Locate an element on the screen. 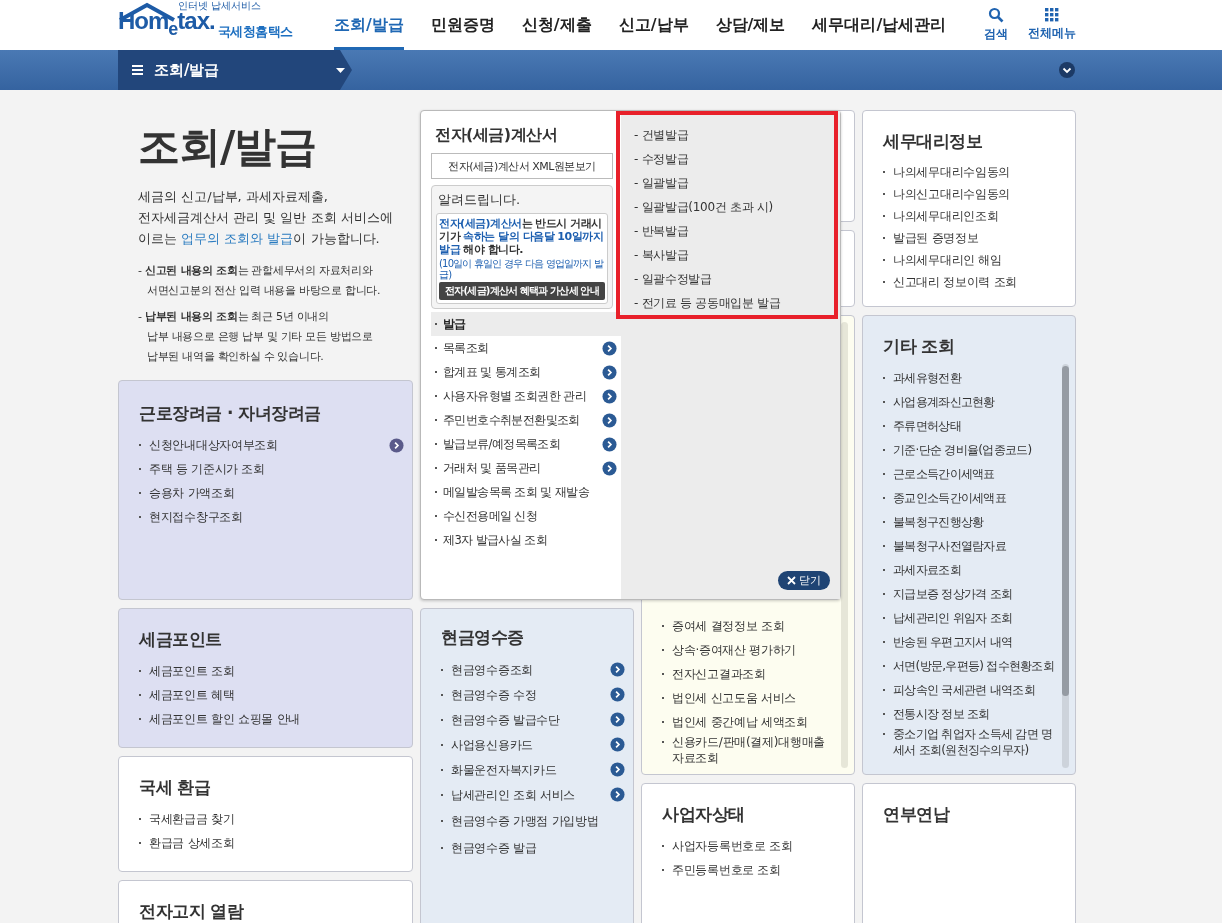  card-link: 나의세무대리인 해임 is located at coordinates (942, 260).